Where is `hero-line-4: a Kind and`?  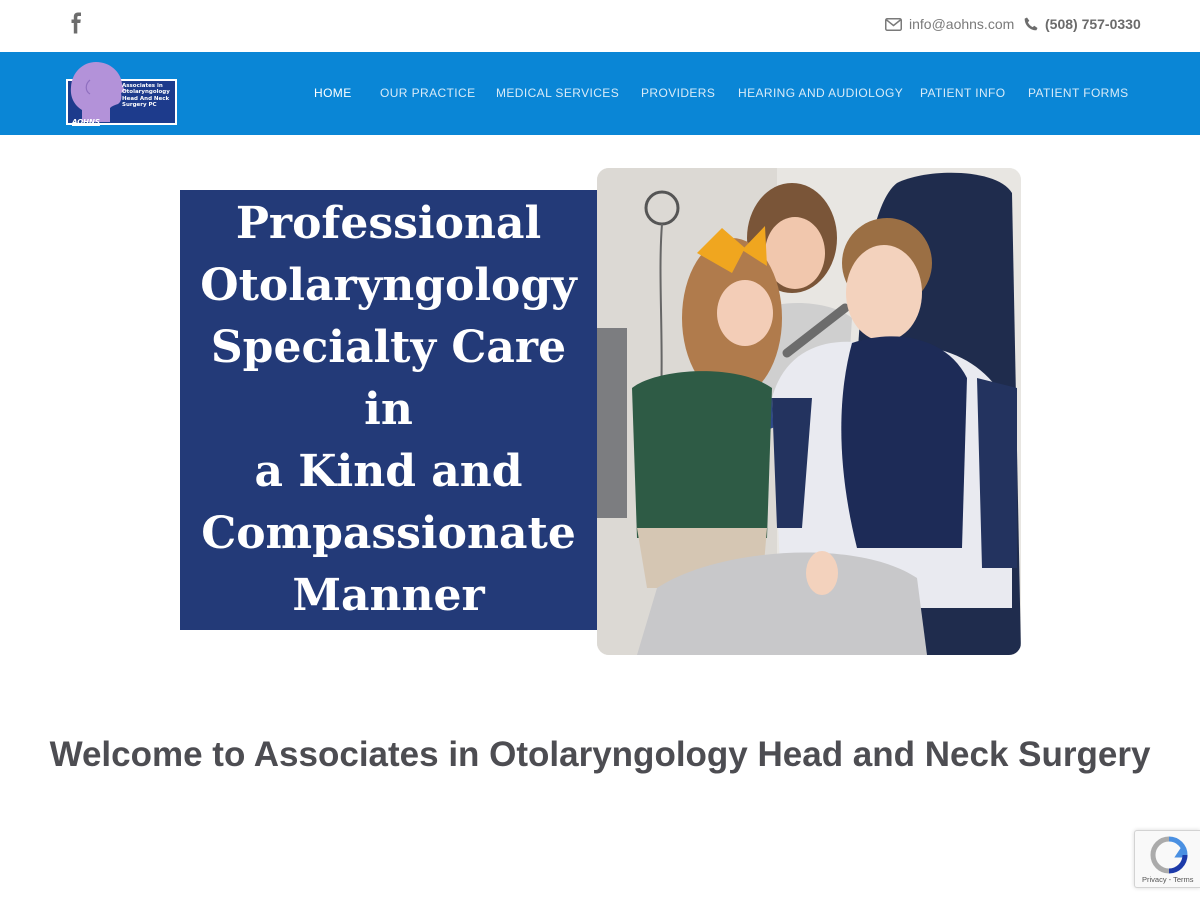
hero-line-4: a Kind and is located at coordinates (388, 471).